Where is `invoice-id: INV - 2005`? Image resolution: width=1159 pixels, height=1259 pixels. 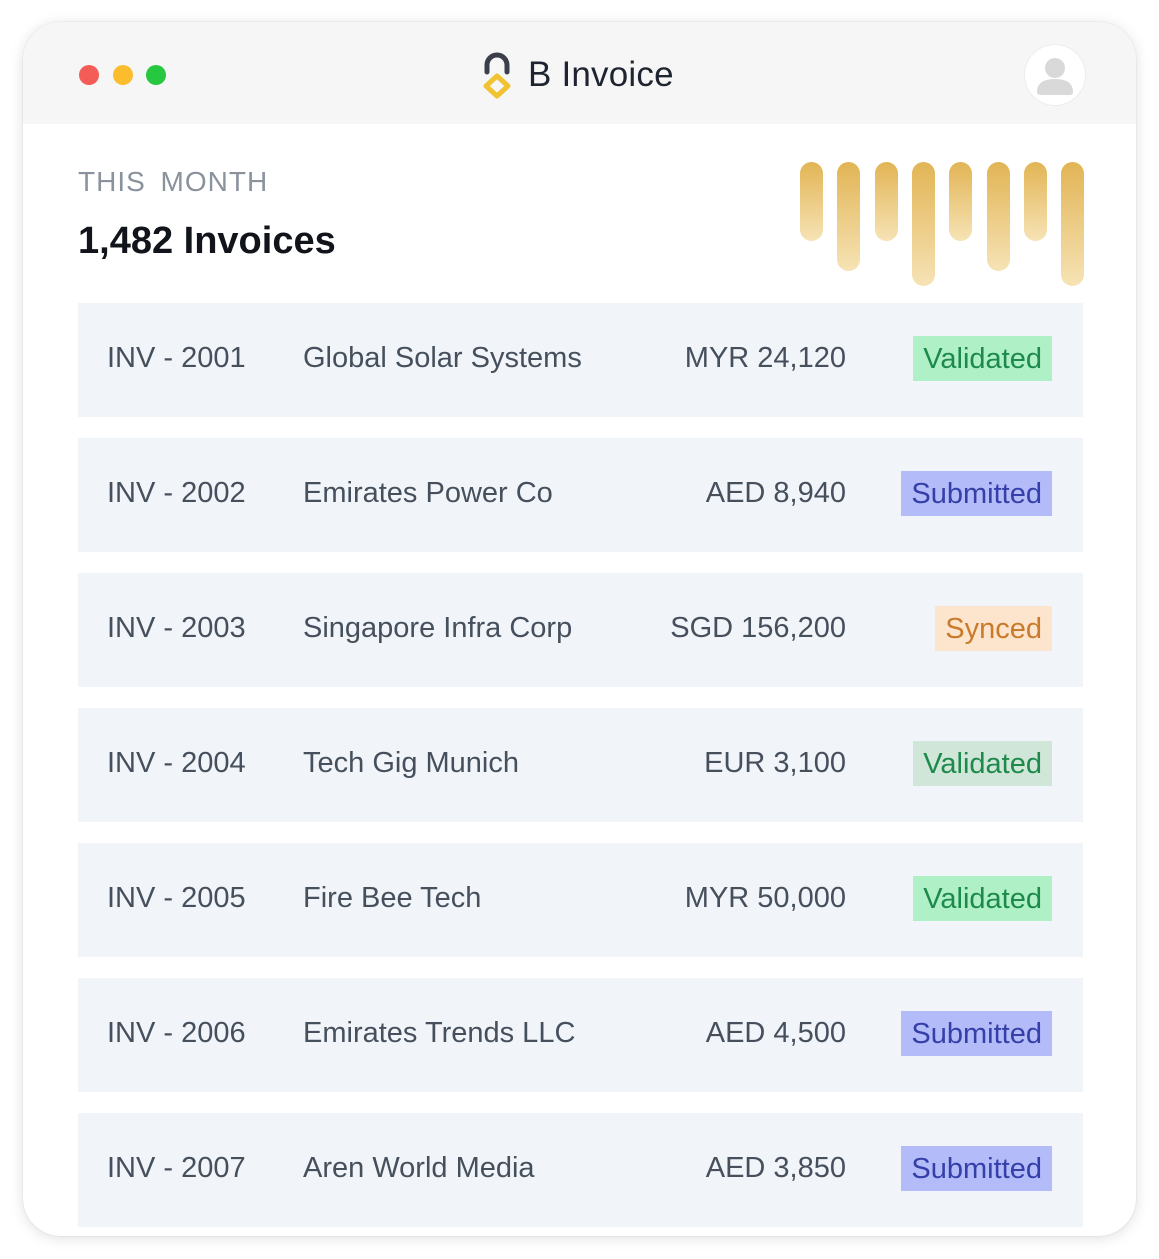
invoice-id: INV - 2005 is located at coordinates (176, 898).